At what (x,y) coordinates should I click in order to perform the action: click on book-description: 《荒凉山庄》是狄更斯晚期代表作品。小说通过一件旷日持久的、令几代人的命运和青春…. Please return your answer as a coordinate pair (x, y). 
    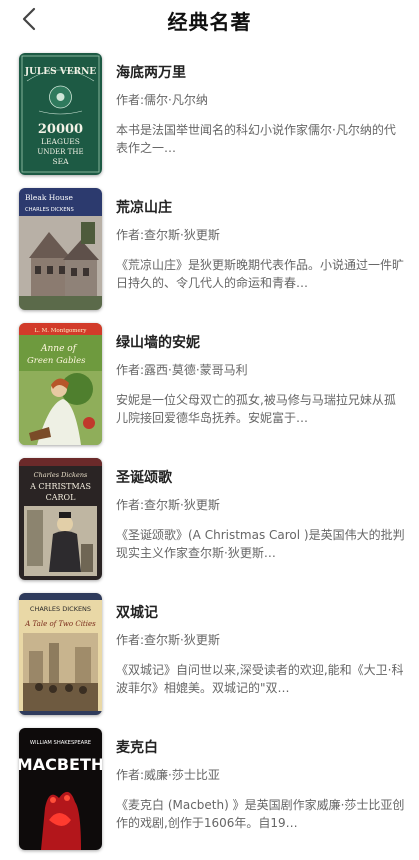
    Looking at the image, I should click on (260, 274).